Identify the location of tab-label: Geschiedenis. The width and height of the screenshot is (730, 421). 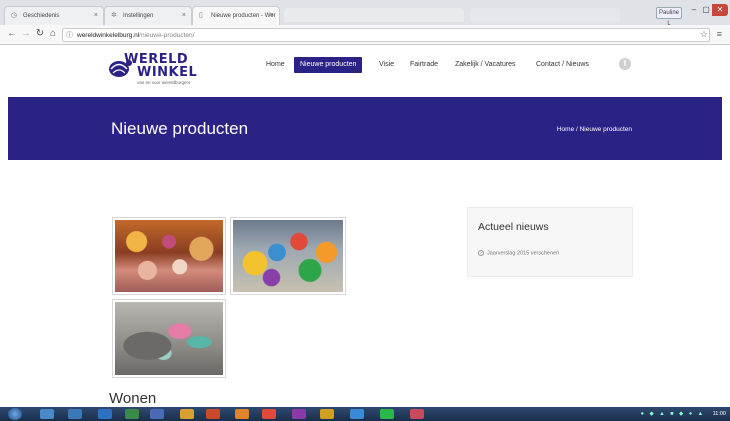
(41, 16).